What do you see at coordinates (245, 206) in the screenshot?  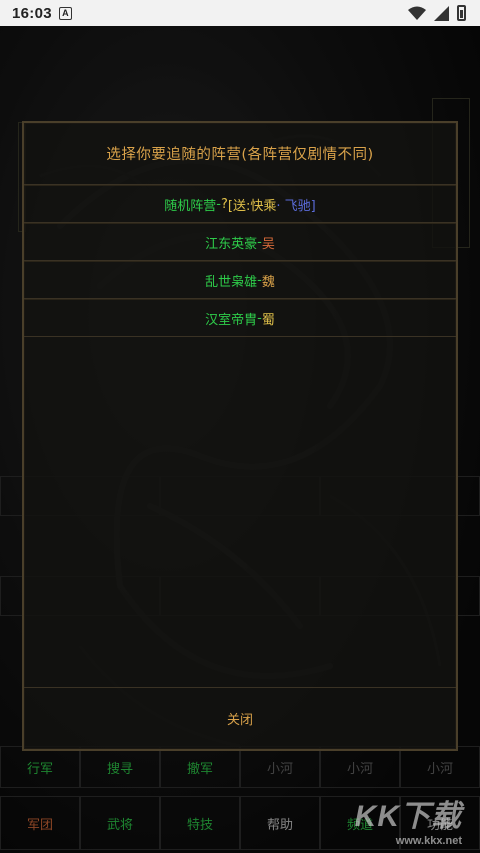 I see `option-suffix-b: [送:快` at bounding box center [245, 206].